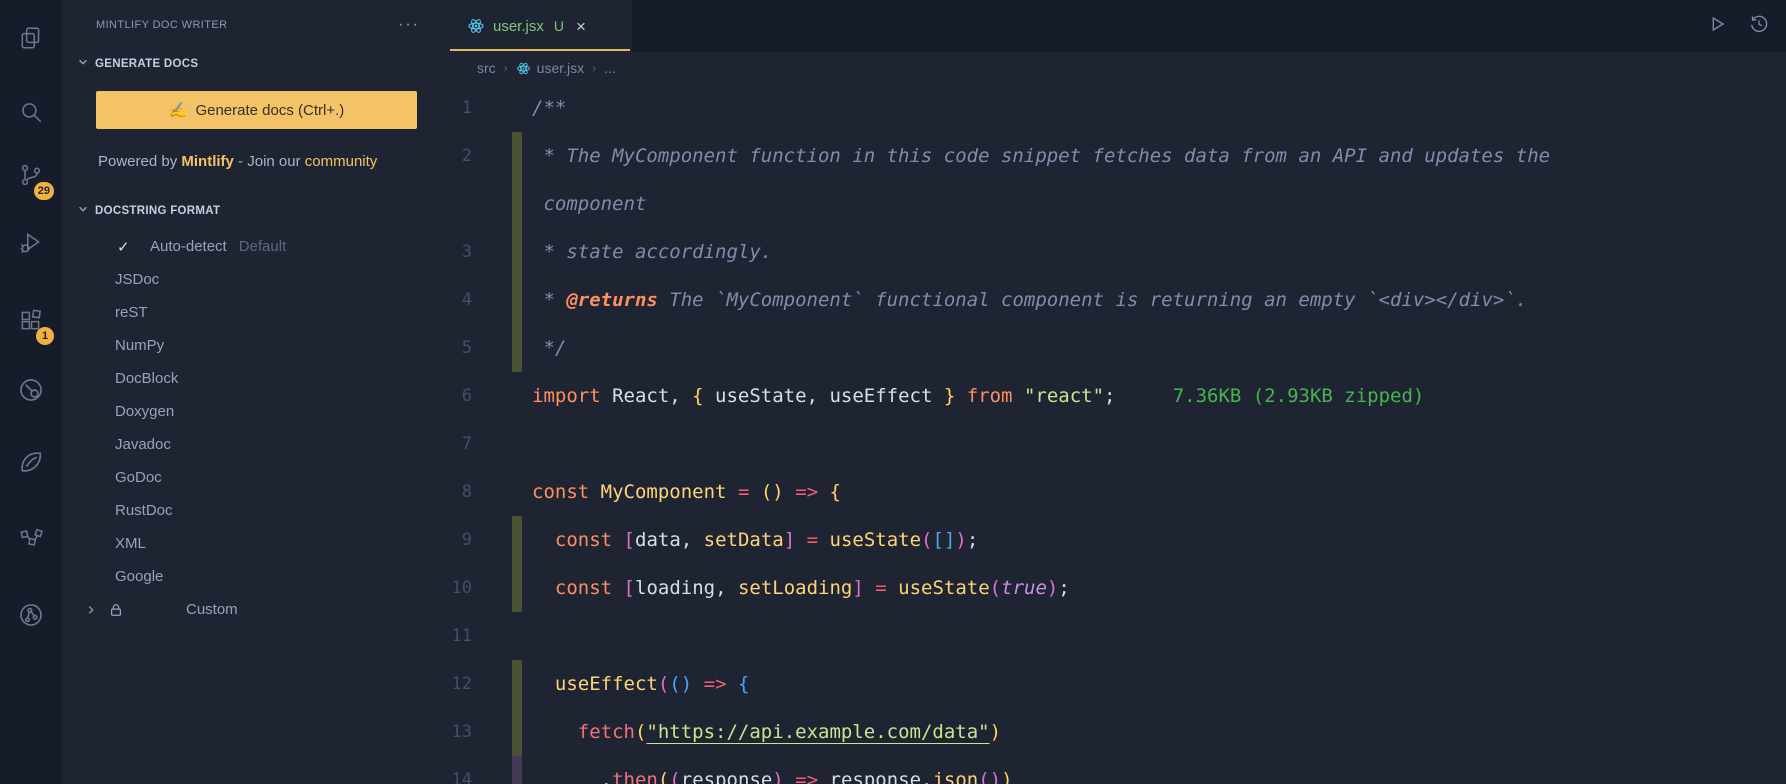  Describe the element at coordinates (31, 38) in the screenshot. I see `explorer-icon` at that location.